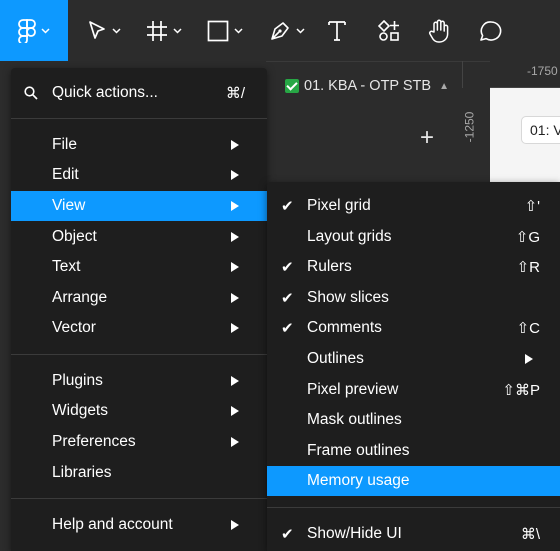 The image size is (560, 551). What do you see at coordinates (413, 420) in the screenshot?
I see `view-item-mask-outlines: Mask outlines` at bounding box center [413, 420].